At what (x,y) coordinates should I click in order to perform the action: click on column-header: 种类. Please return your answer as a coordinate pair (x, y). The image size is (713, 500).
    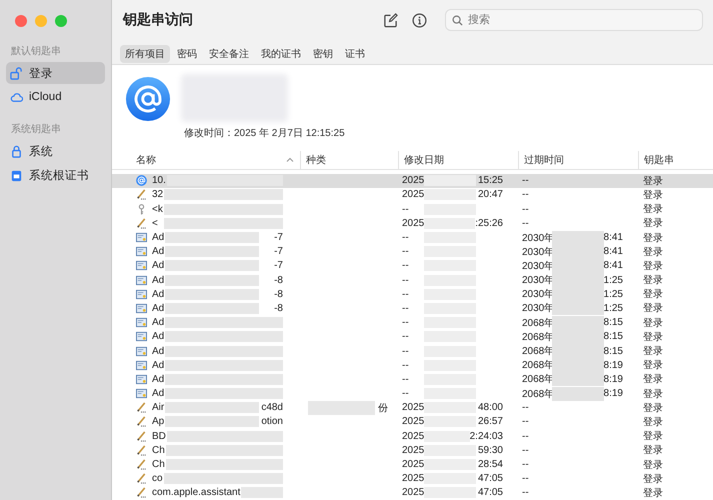
    Looking at the image, I should click on (349, 160).